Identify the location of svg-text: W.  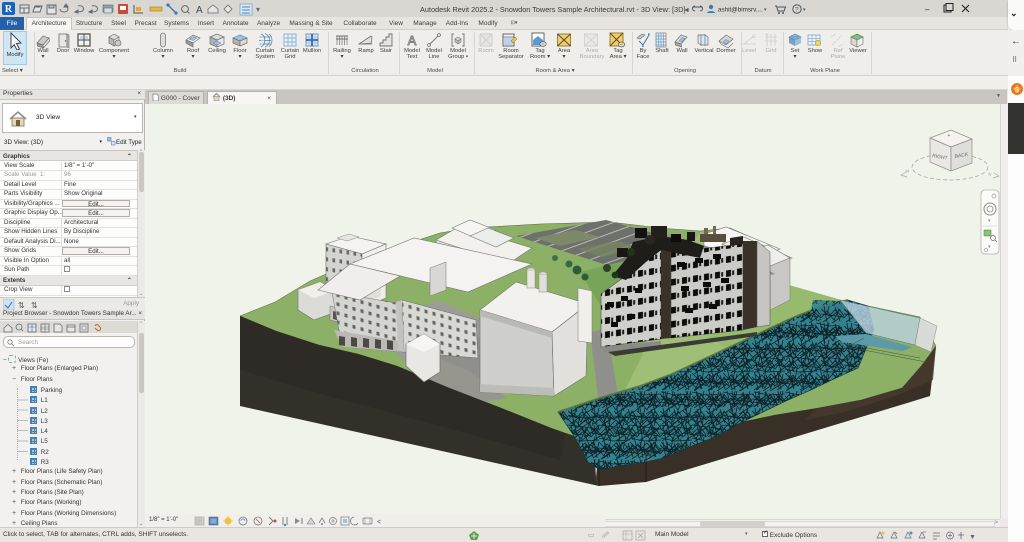
(907, 171).